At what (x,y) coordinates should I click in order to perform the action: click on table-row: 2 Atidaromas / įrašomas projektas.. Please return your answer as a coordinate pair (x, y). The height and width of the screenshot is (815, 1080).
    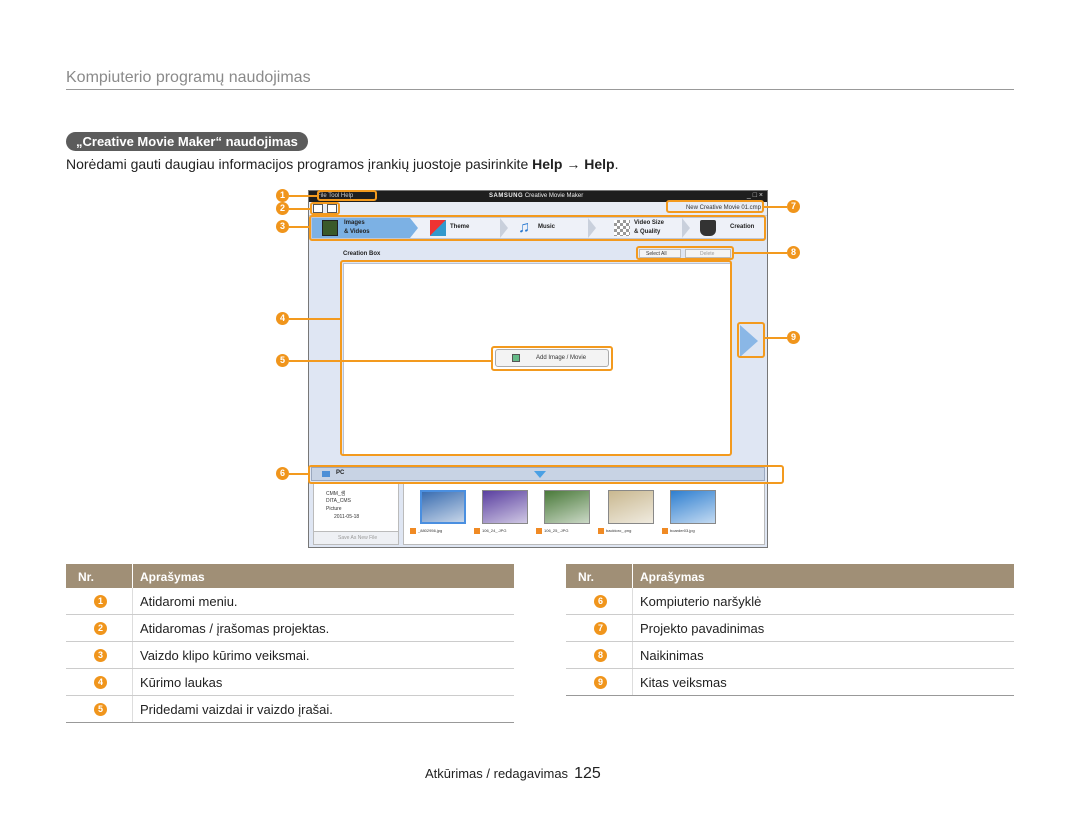
    Looking at the image, I should click on (290, 628).